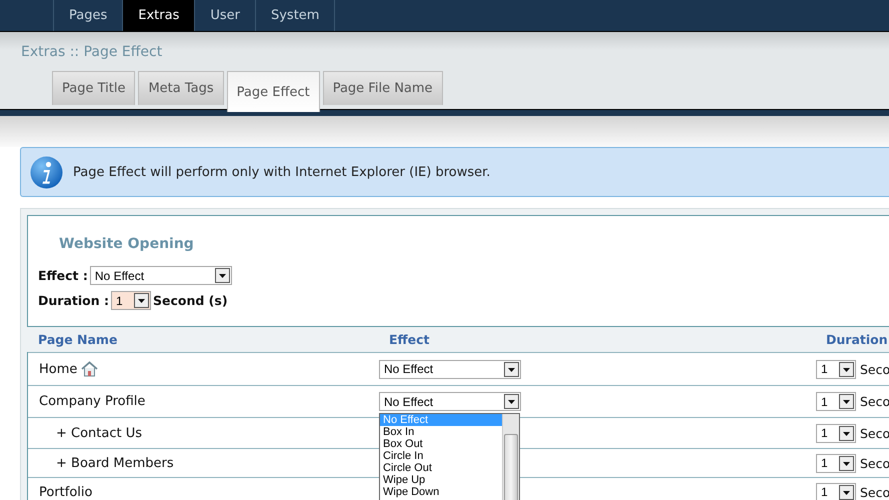 This screenshot has width=889, height=500. I want to click on effect-label: Effect :, so click(63, 275).